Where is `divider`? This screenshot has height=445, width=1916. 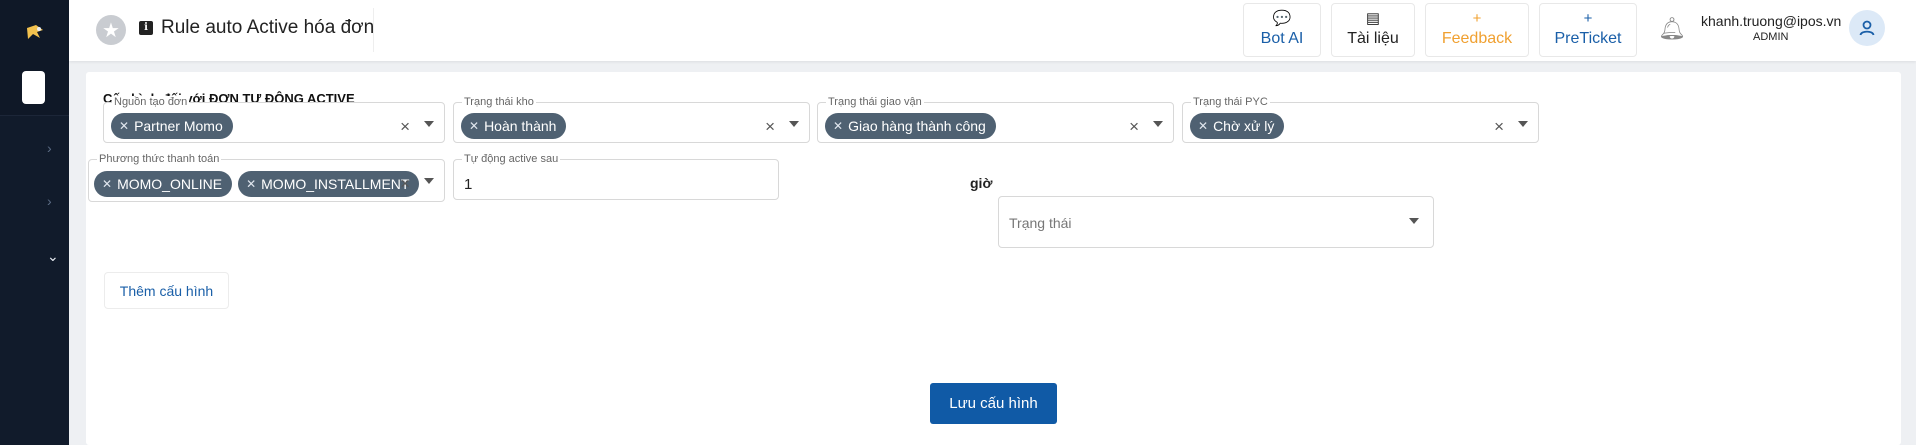 divider is located at coordinates (373, 30).